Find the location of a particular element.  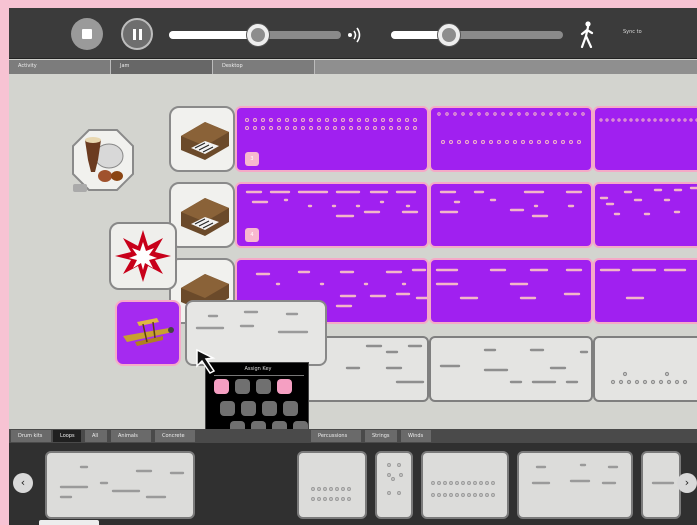

category-tab: Concrete is located at coordinates (175, 436).